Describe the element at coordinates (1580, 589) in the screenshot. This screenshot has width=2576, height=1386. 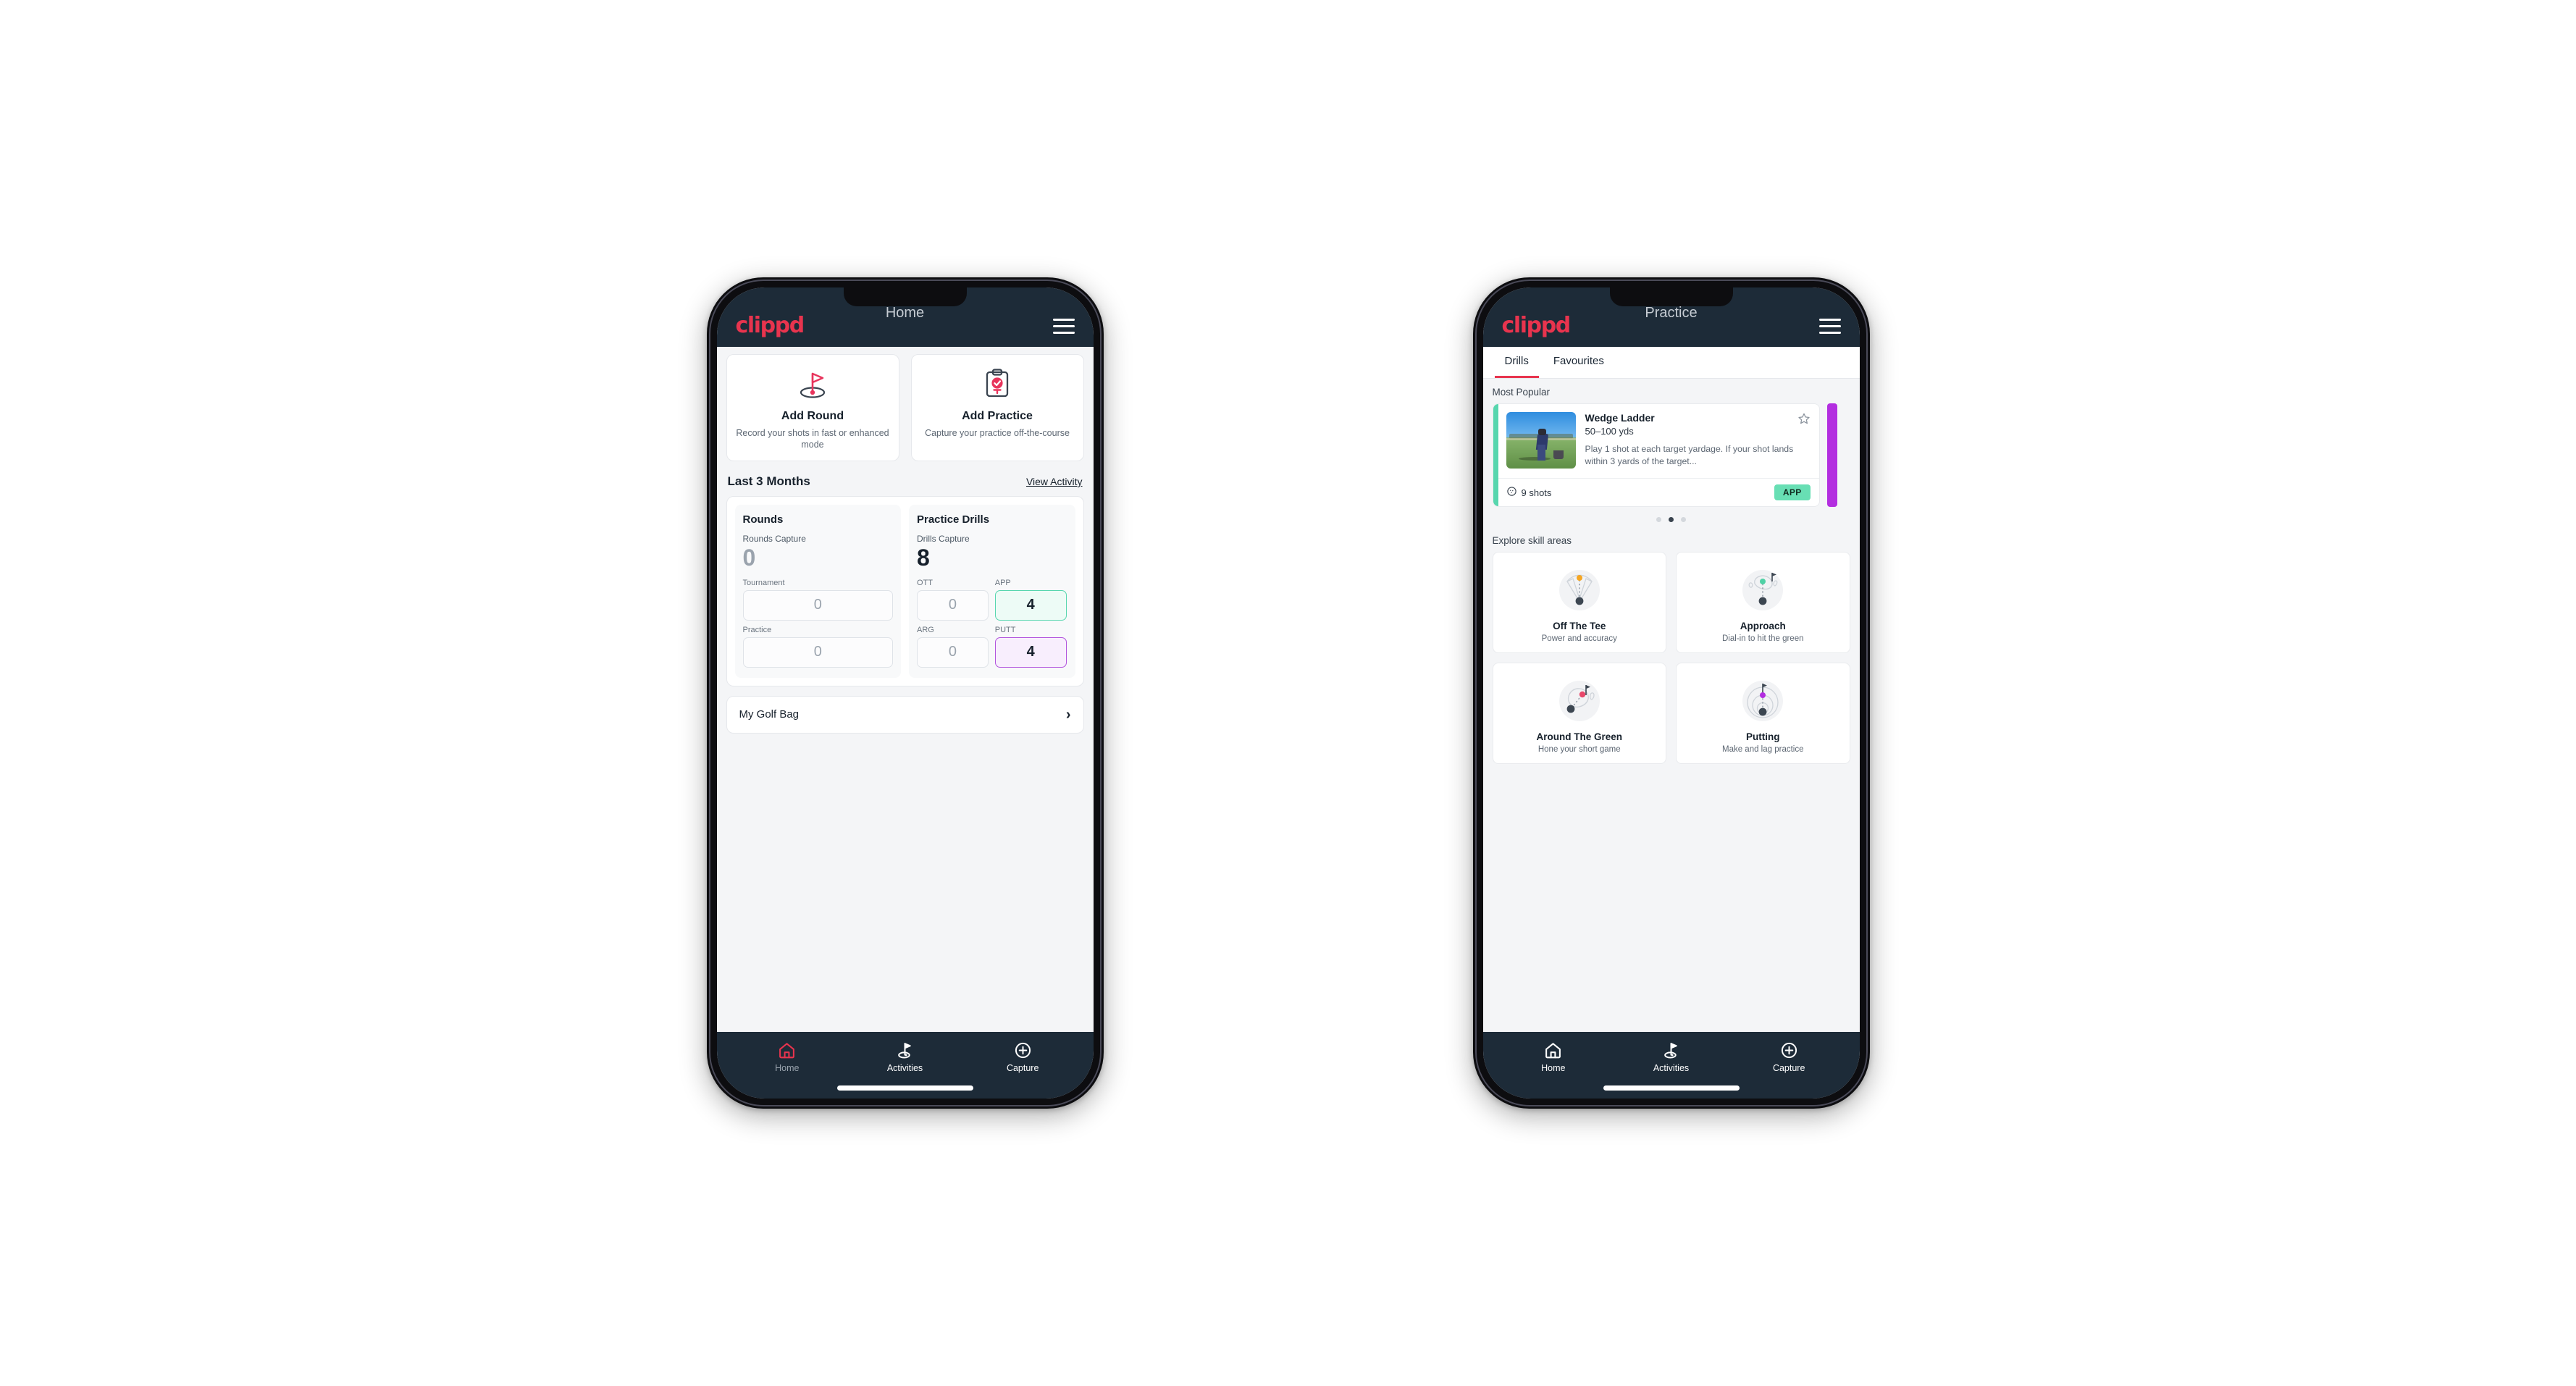
I see `tee-shot-fan-icon` at that location.